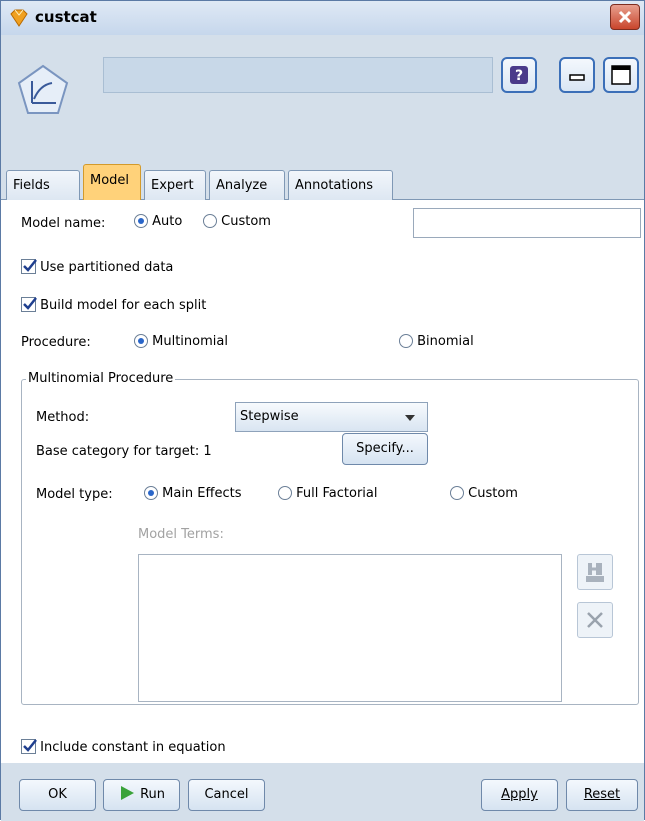 The image size is (645, 821). Describe the element at coordinates (226, 795) in the screenshot. I see `cancel-button: Cancel` at that location.